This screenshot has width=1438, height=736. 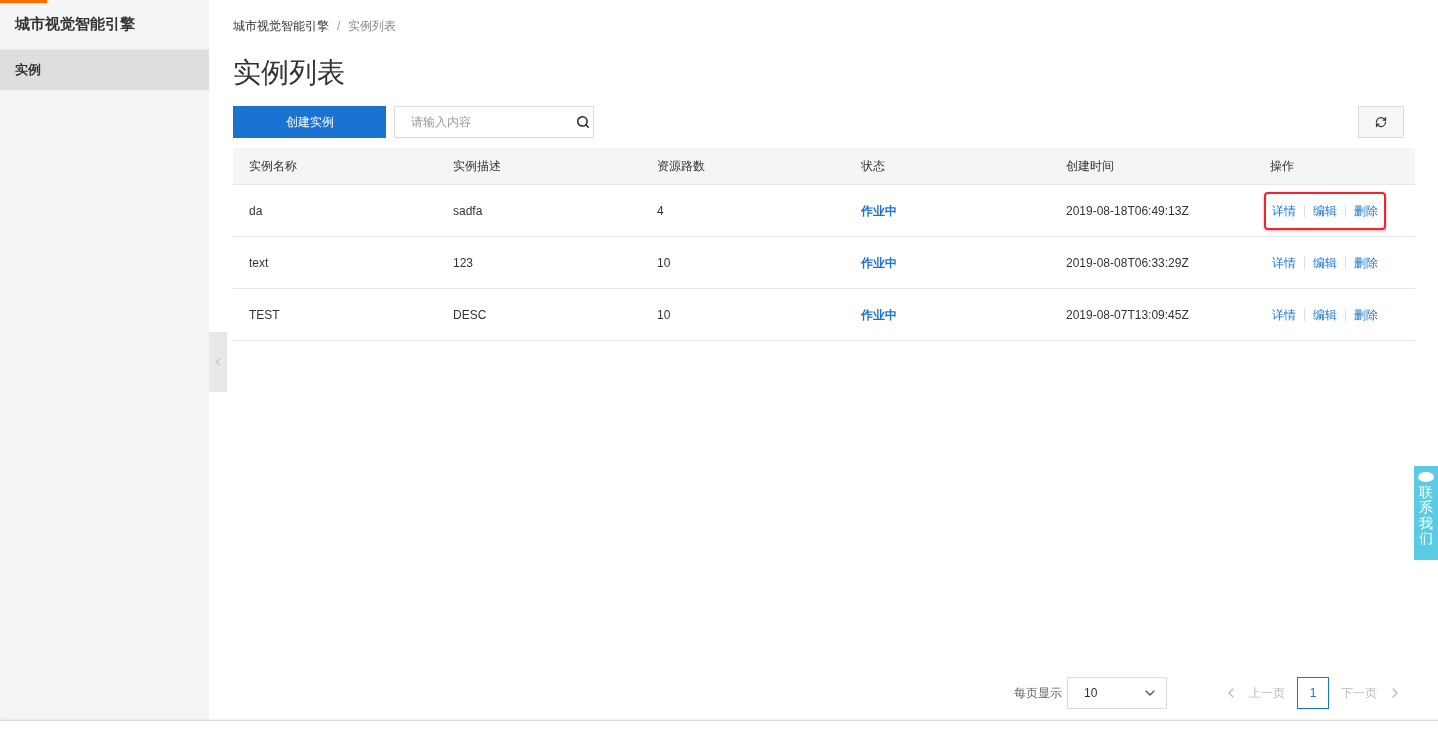 What do you see at coordinates (1117, 693) in the screenshot?
I see `page-size-select: 10` at bounding box center [1117, 693].